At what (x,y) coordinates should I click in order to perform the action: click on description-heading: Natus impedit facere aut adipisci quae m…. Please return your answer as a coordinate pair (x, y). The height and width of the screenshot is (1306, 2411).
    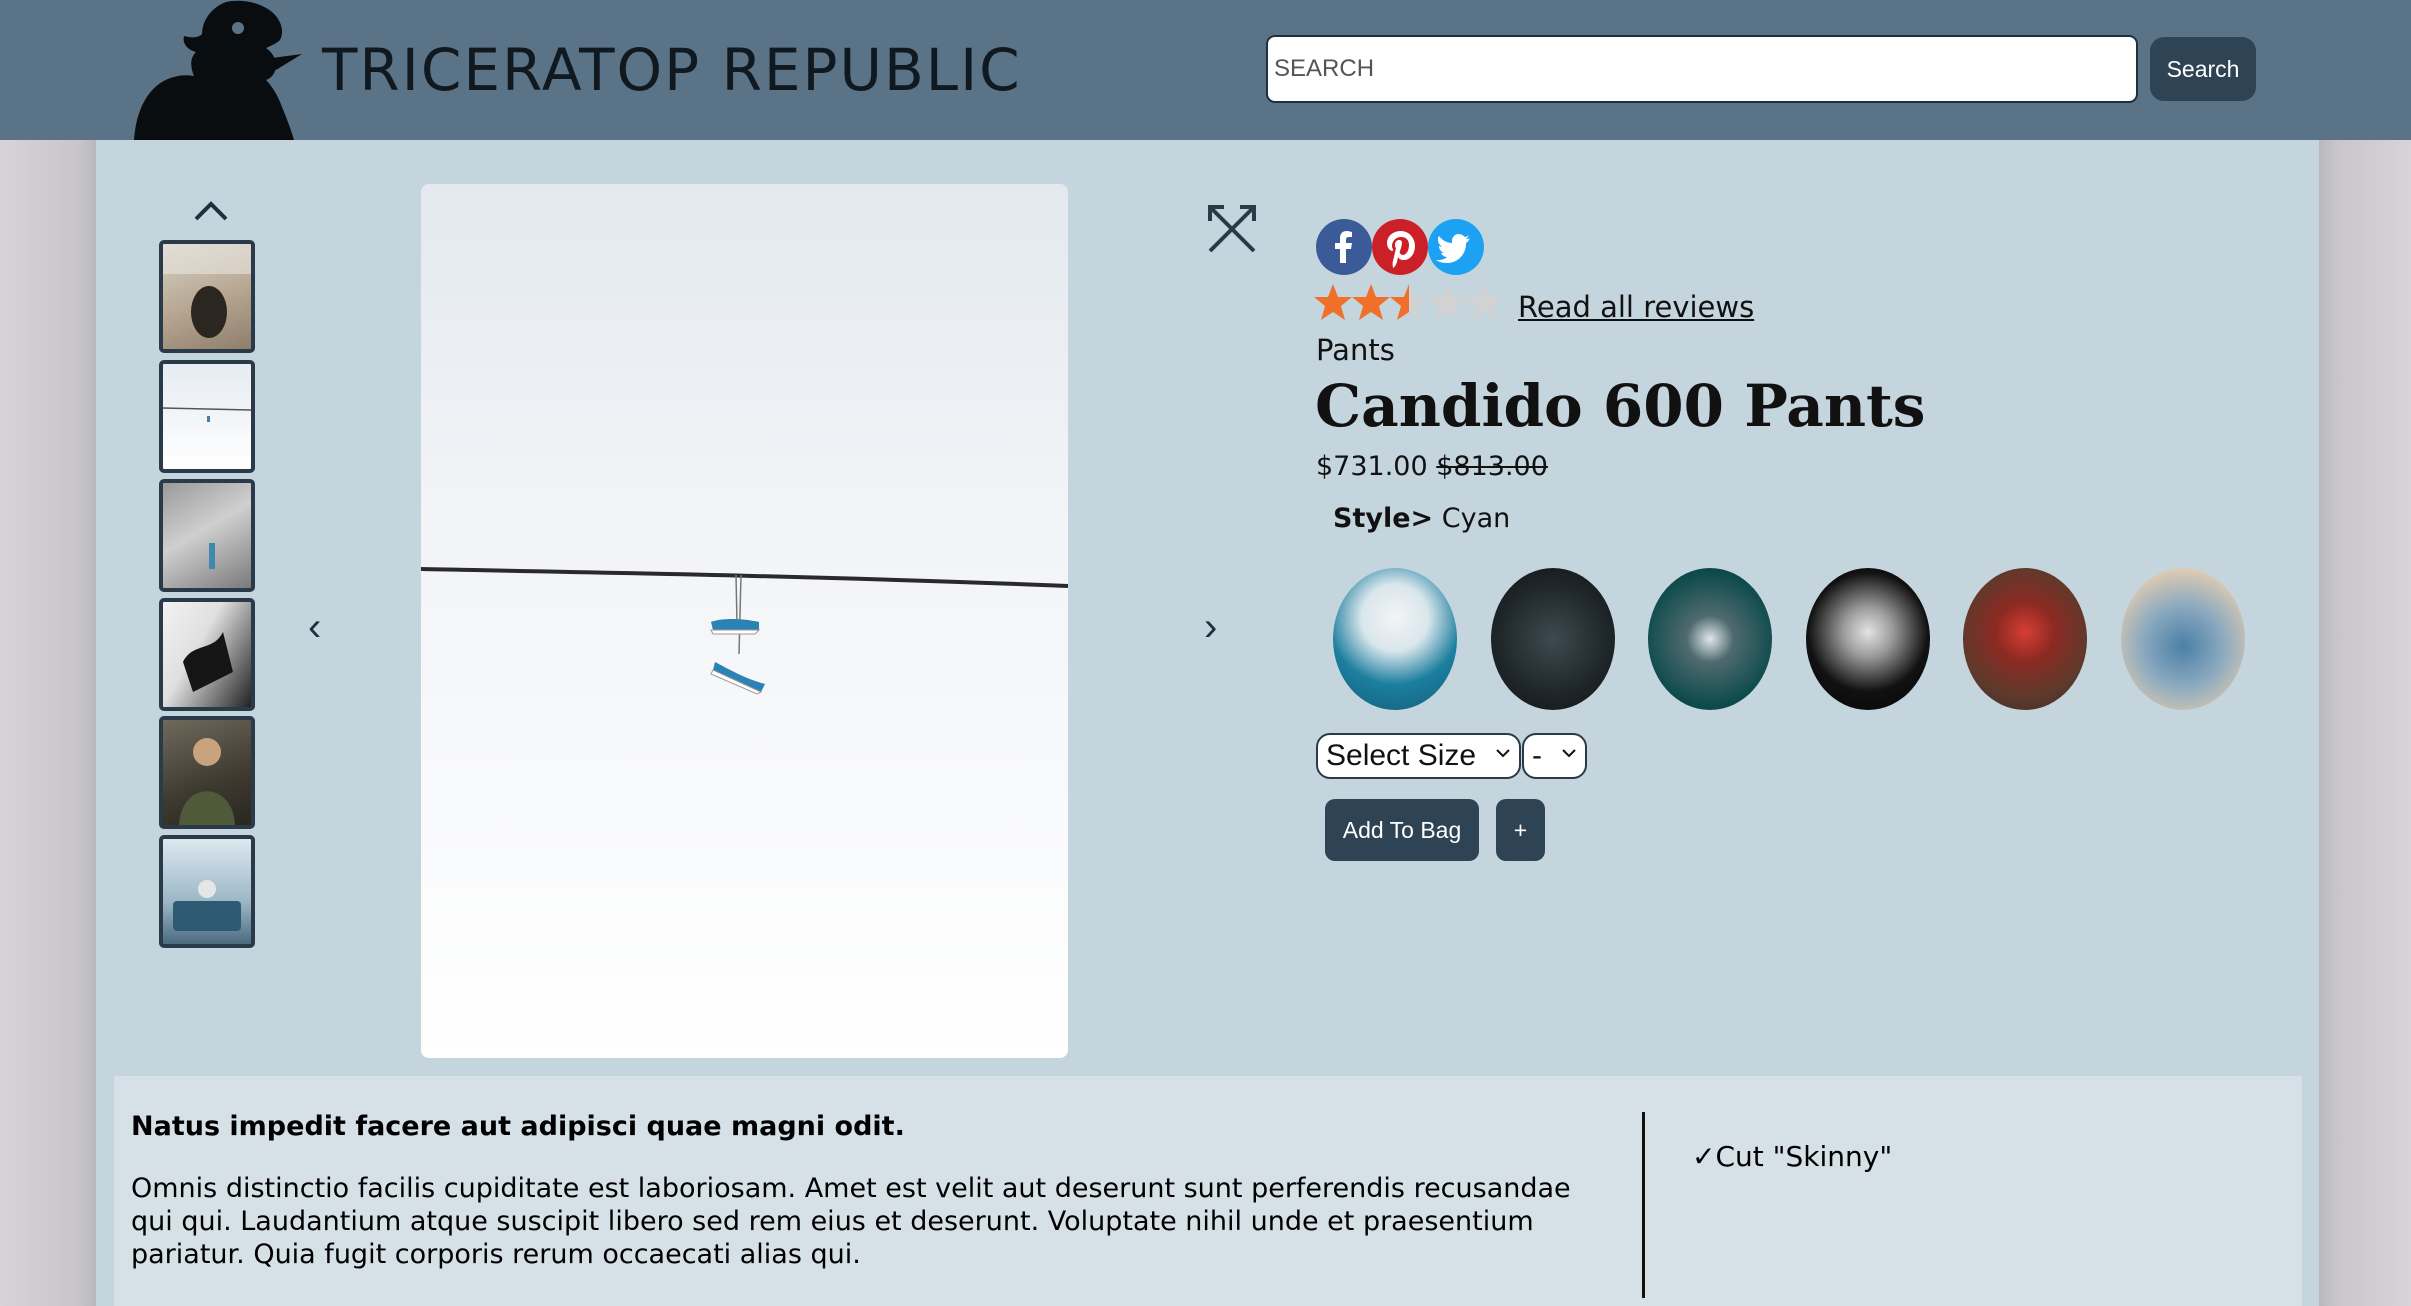
    Looking at the image, I should click on (518, 1126).